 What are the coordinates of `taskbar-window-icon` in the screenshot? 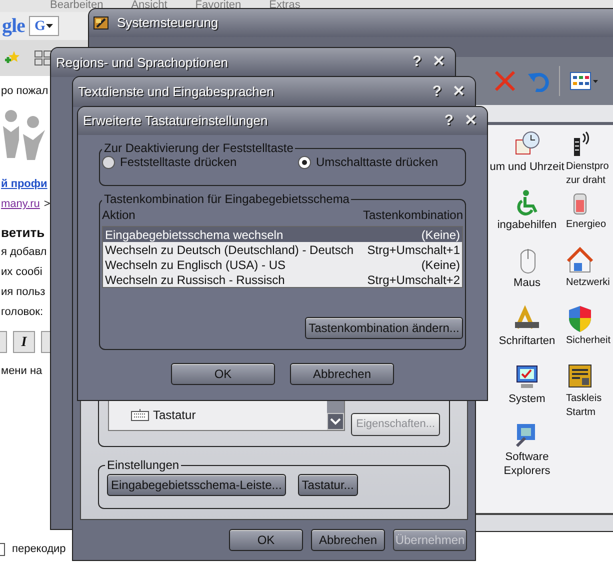 It's located at (580, 376).